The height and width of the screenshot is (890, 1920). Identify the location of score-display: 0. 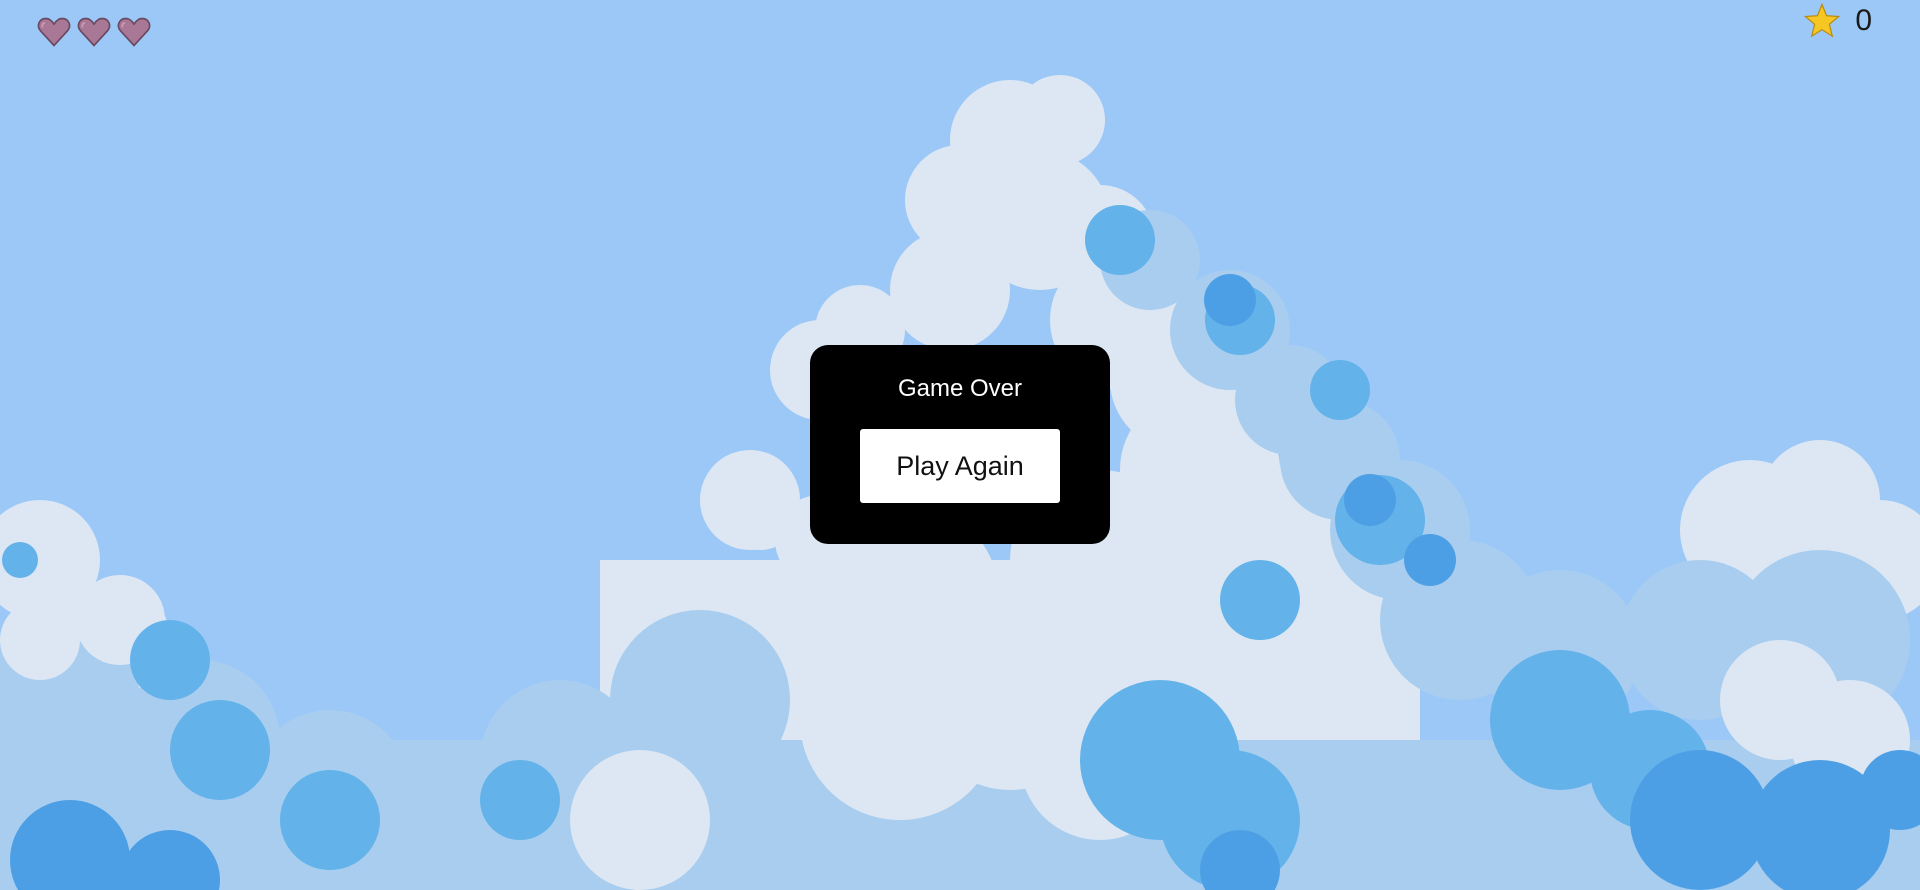
(1837, 21).